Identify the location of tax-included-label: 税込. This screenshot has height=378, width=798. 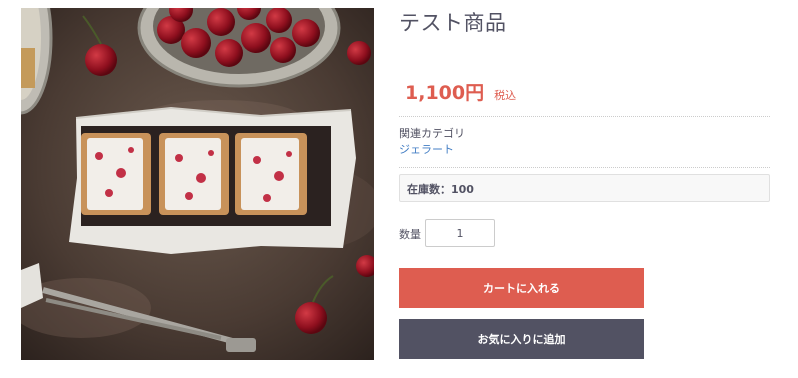
(505, 95).